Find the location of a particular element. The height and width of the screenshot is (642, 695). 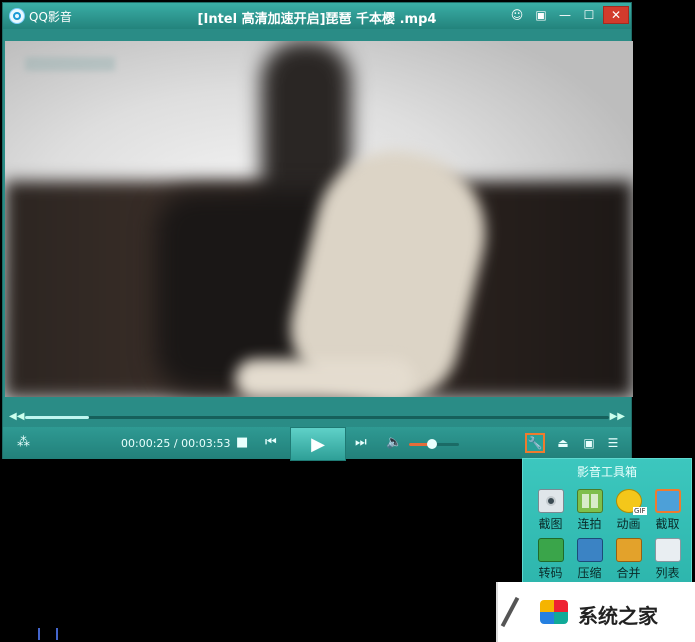

total-time: 00:03:53 is located at coordinates (206, 443).